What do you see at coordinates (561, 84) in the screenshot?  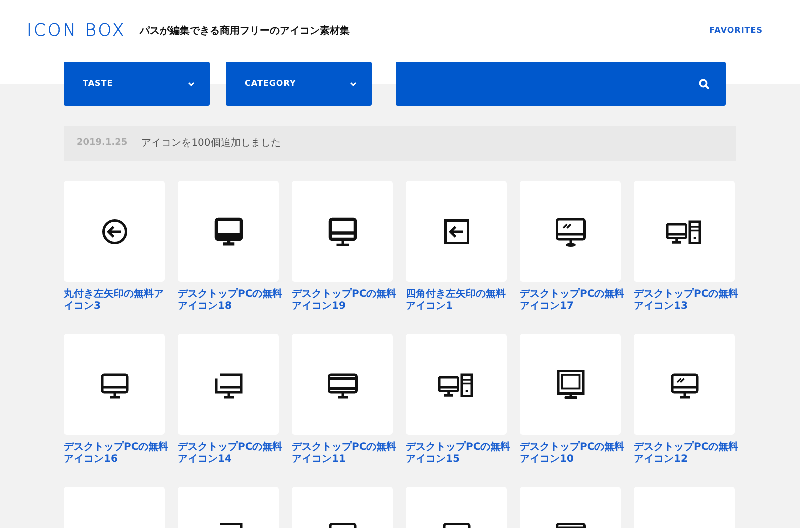 I see `search-field` at bounding box center [561, 84].